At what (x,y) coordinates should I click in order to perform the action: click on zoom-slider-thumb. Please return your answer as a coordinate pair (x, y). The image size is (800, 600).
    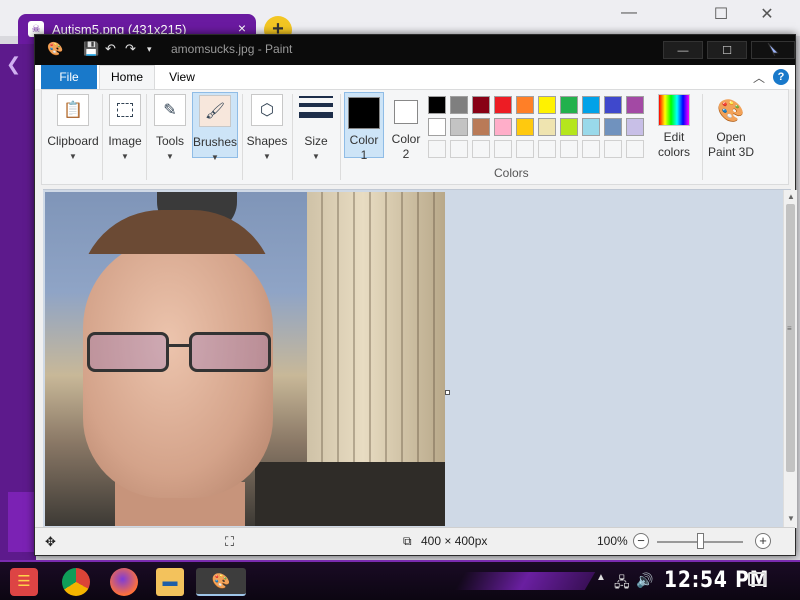
    Looking at the image, I should click on (700, 541).